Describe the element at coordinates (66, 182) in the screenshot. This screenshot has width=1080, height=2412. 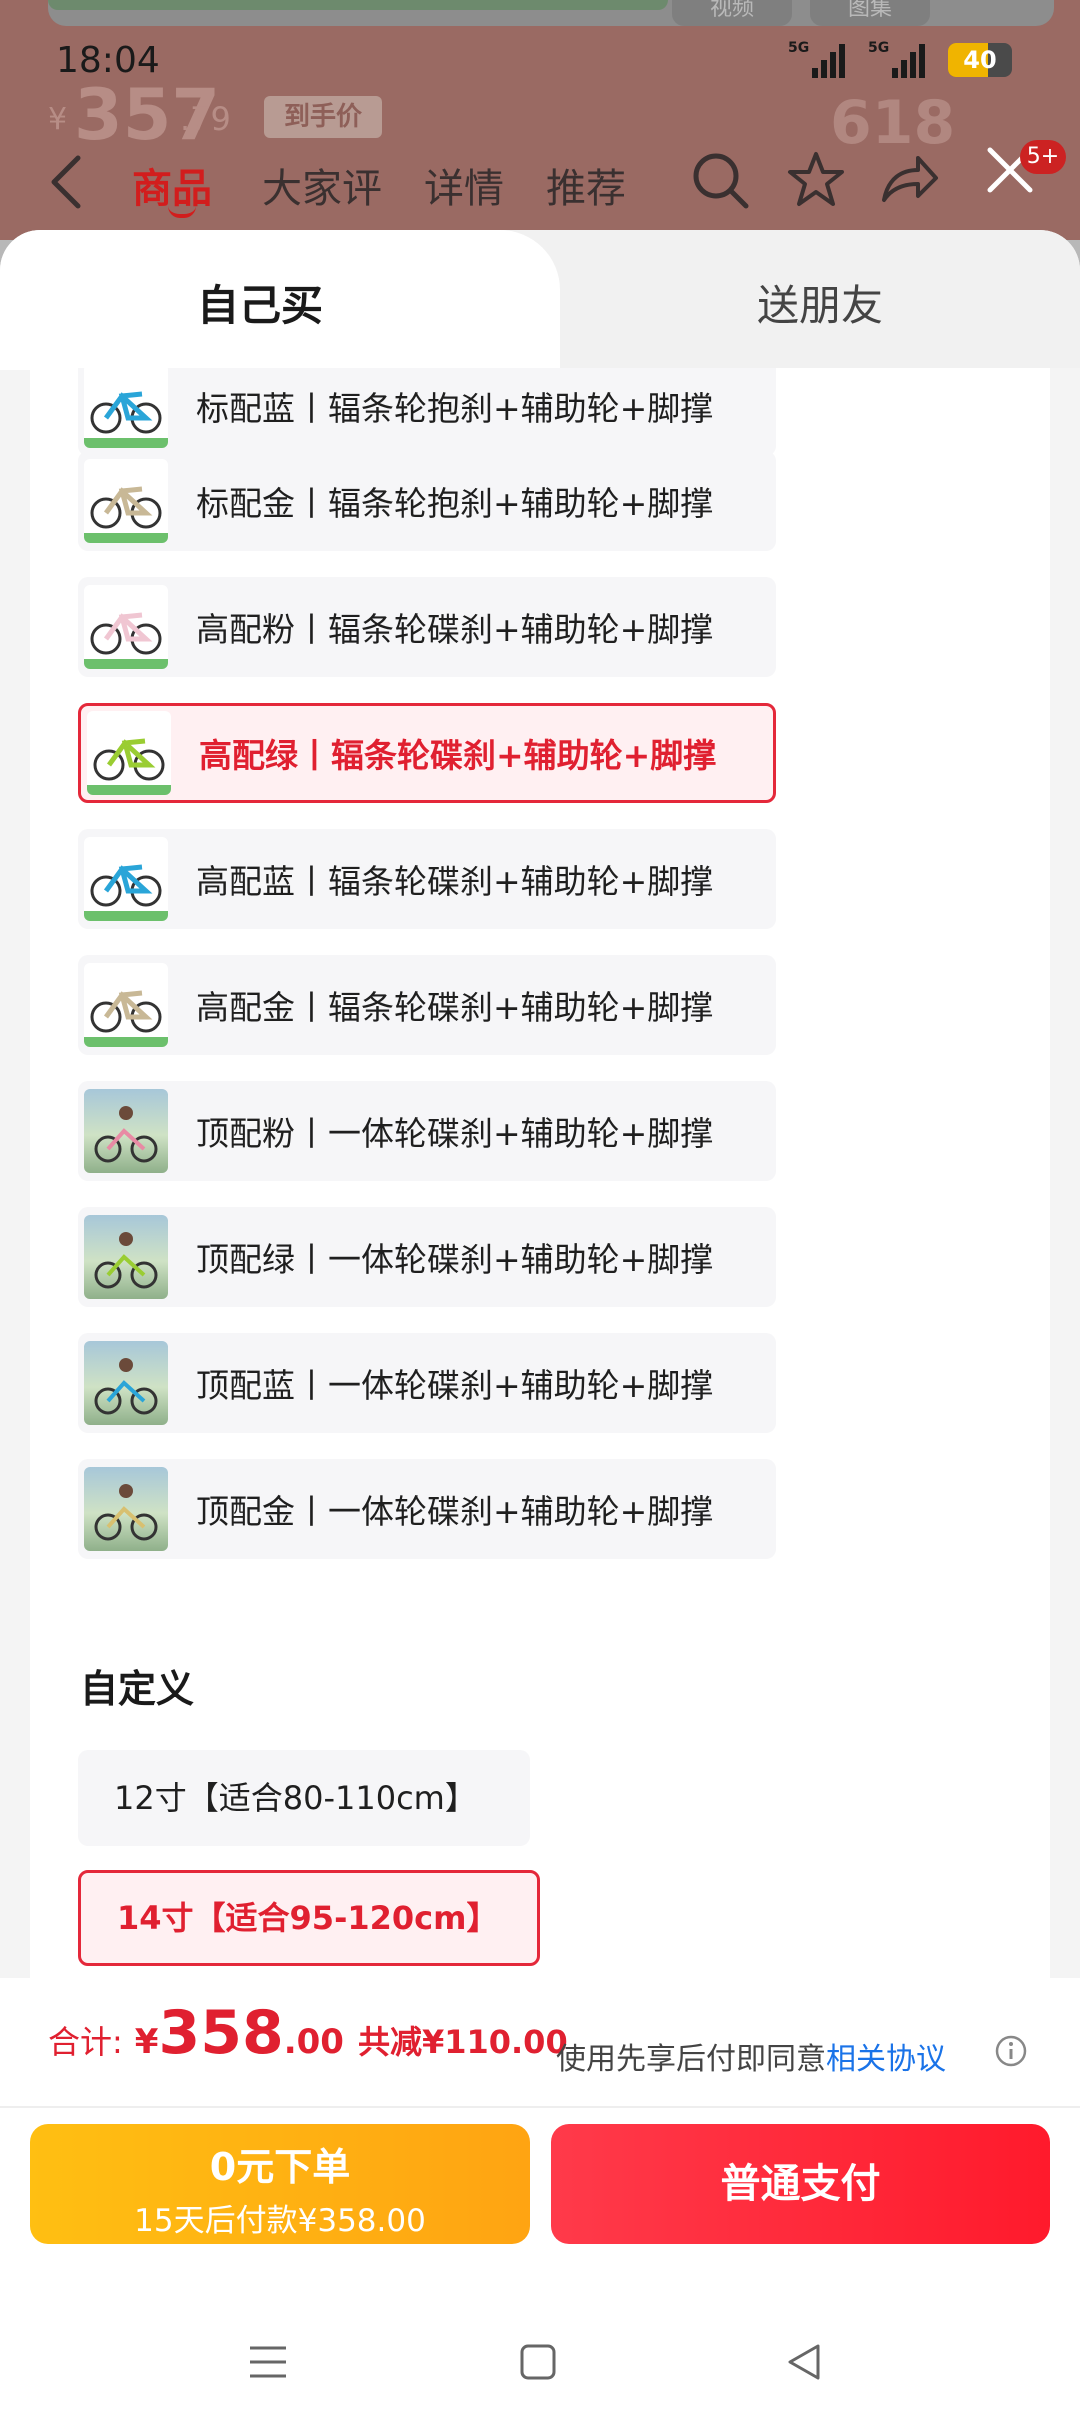
I see `back-icon` at that location.